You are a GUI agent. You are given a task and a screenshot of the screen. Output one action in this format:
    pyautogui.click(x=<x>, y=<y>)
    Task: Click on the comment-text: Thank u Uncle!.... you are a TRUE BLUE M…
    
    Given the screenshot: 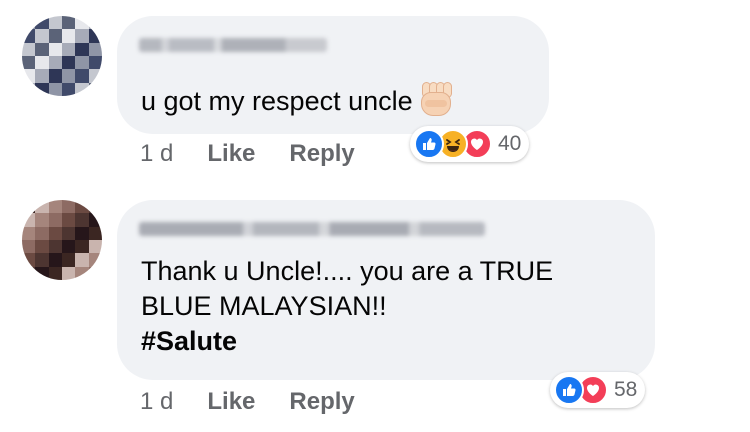 What is the action you would take?
    pyautogui.click(x=347, y=306)
    